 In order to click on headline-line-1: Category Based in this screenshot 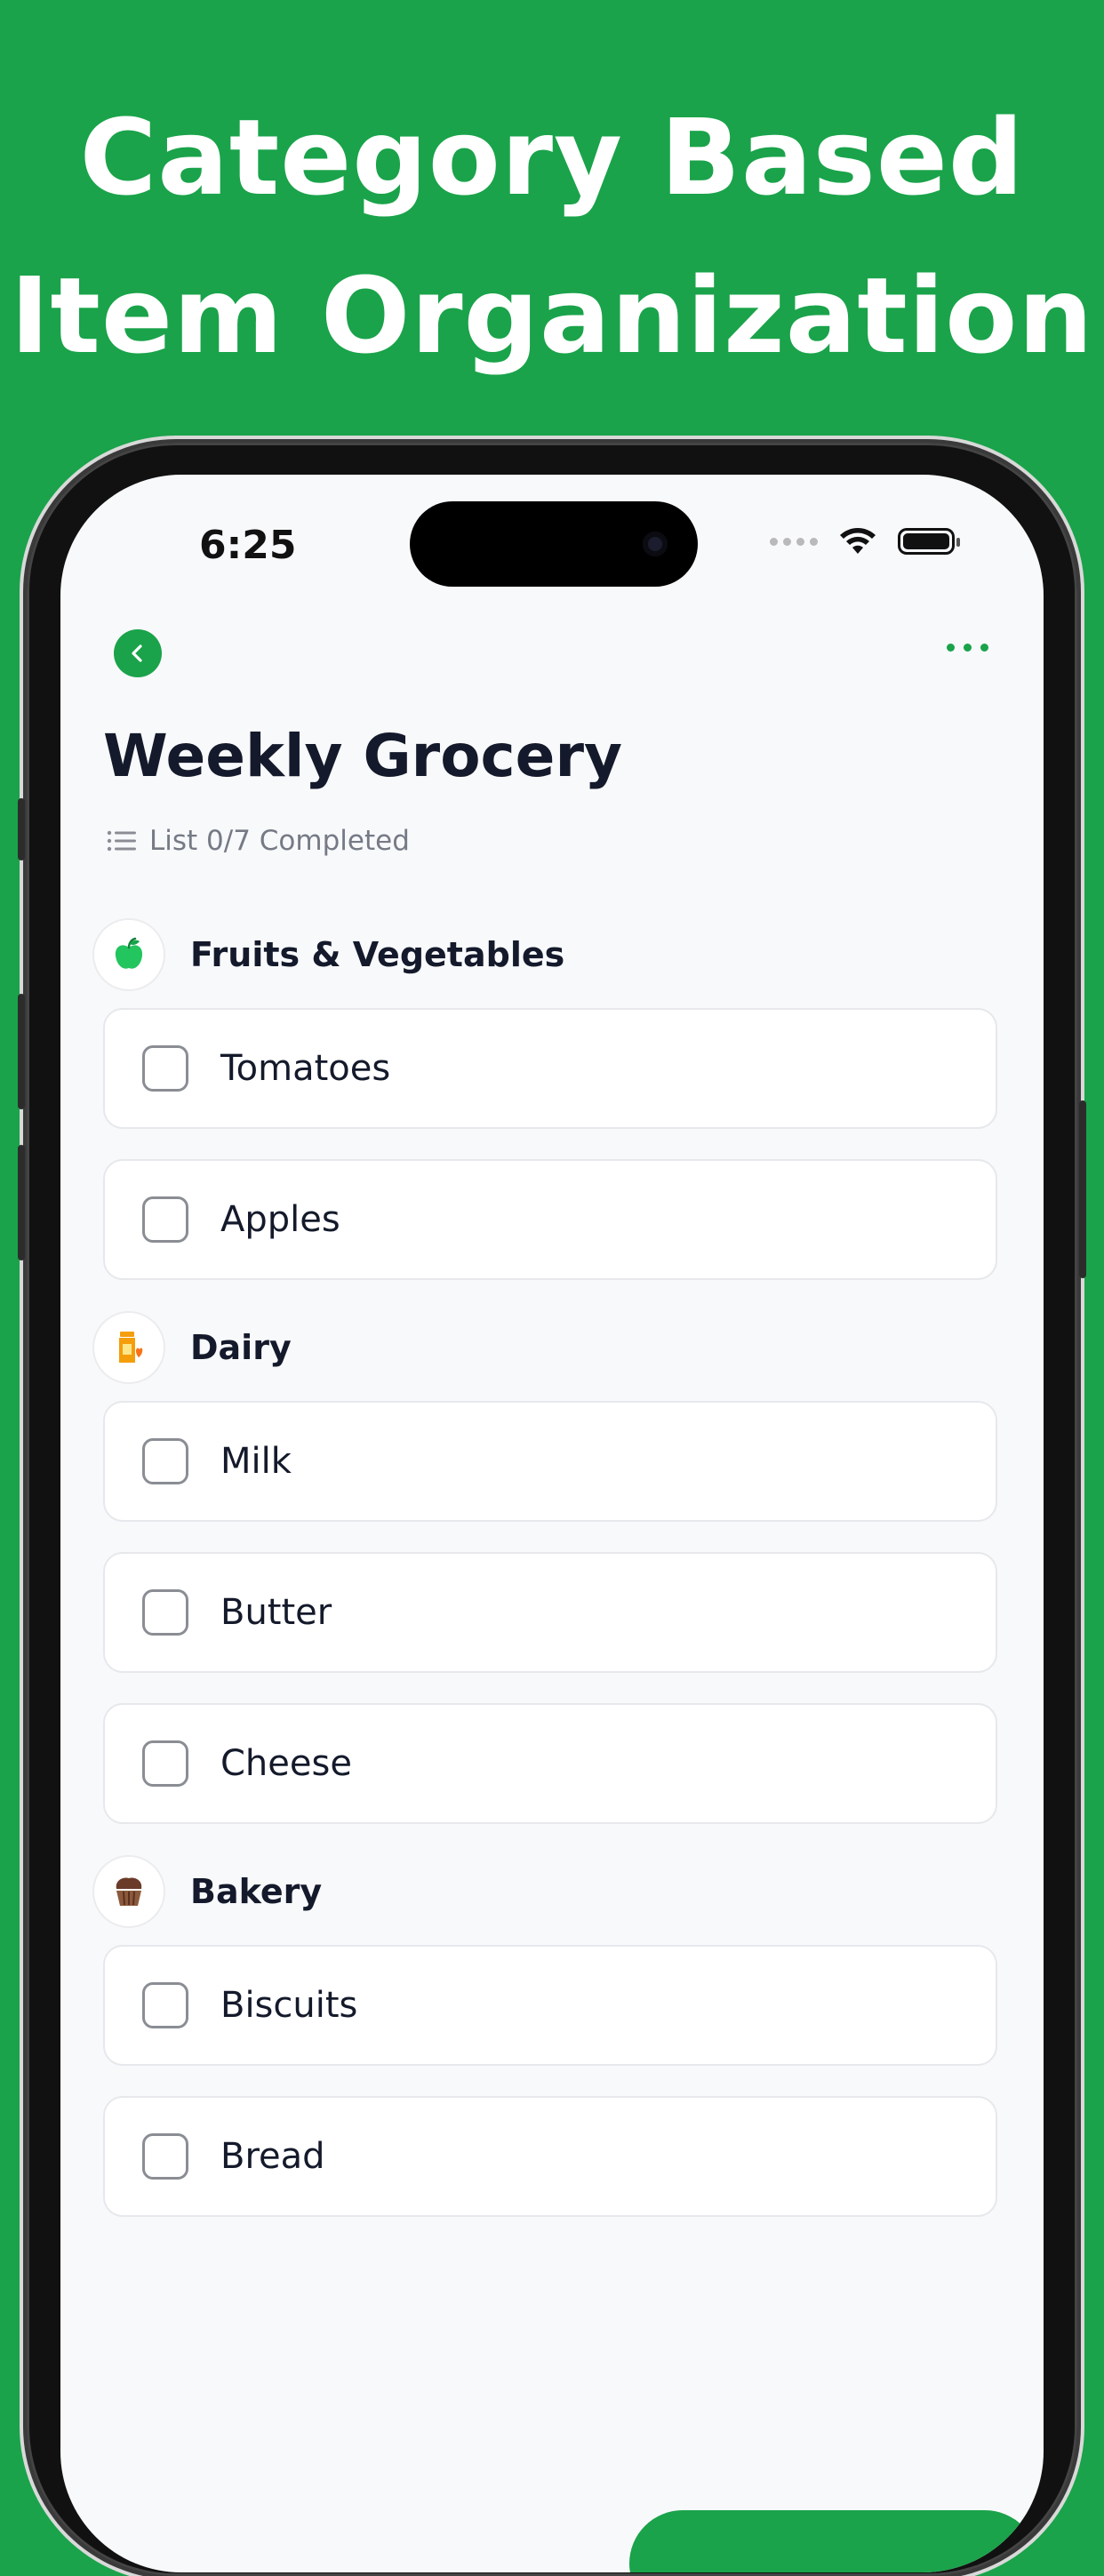, I will do `click(552, 157)`.